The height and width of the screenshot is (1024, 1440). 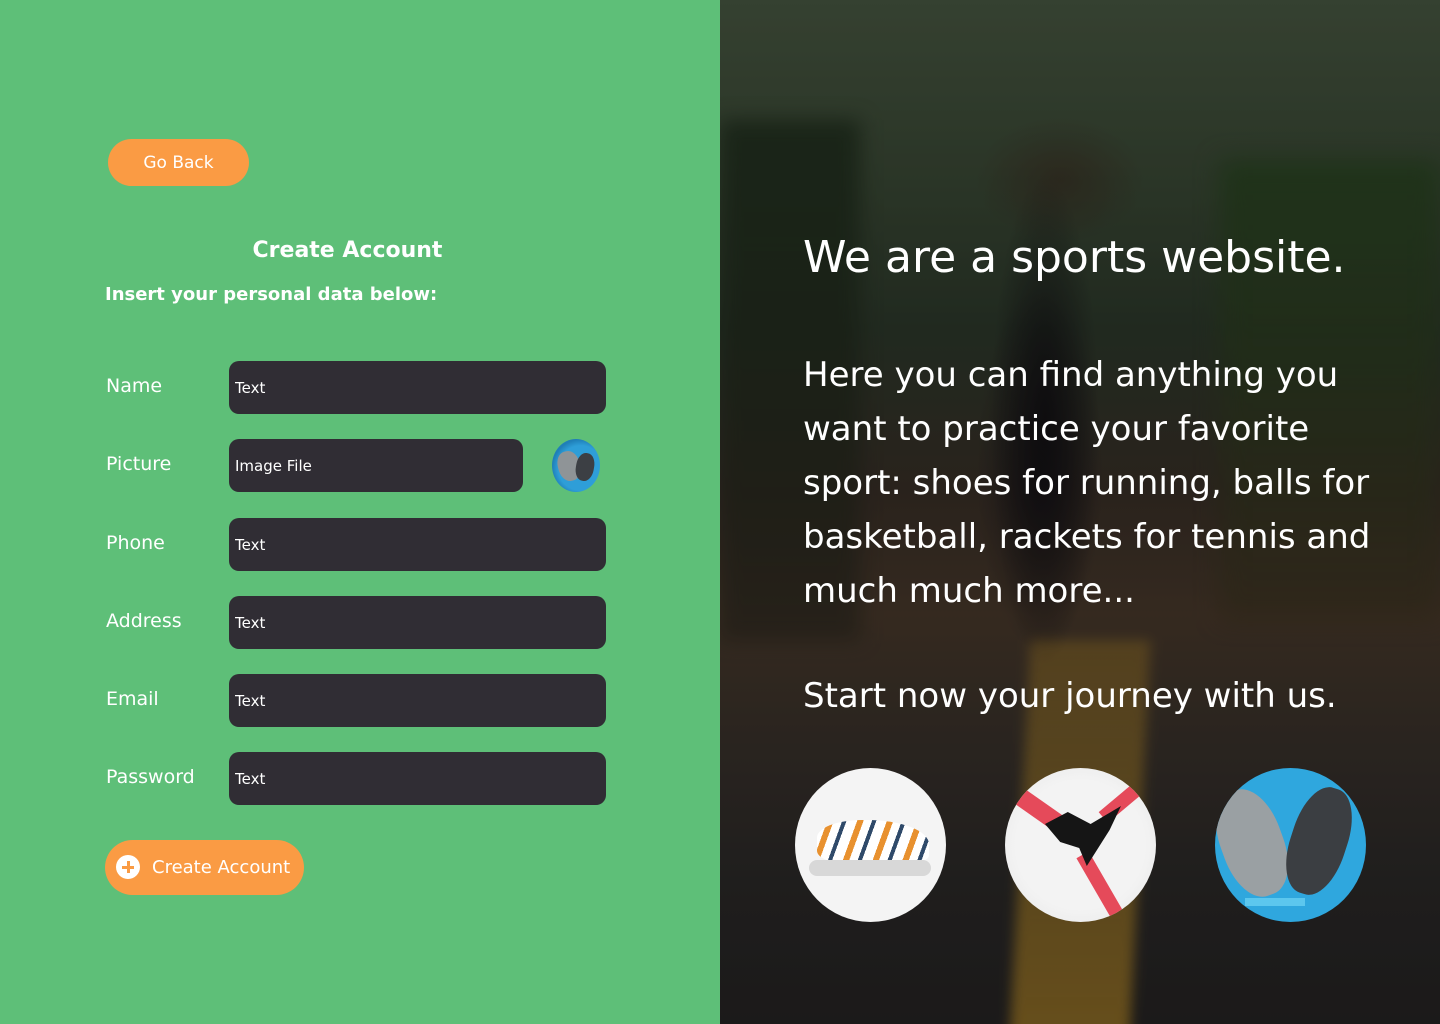 I want to click on product-image-sneakers, so click(x=1290, y=845).